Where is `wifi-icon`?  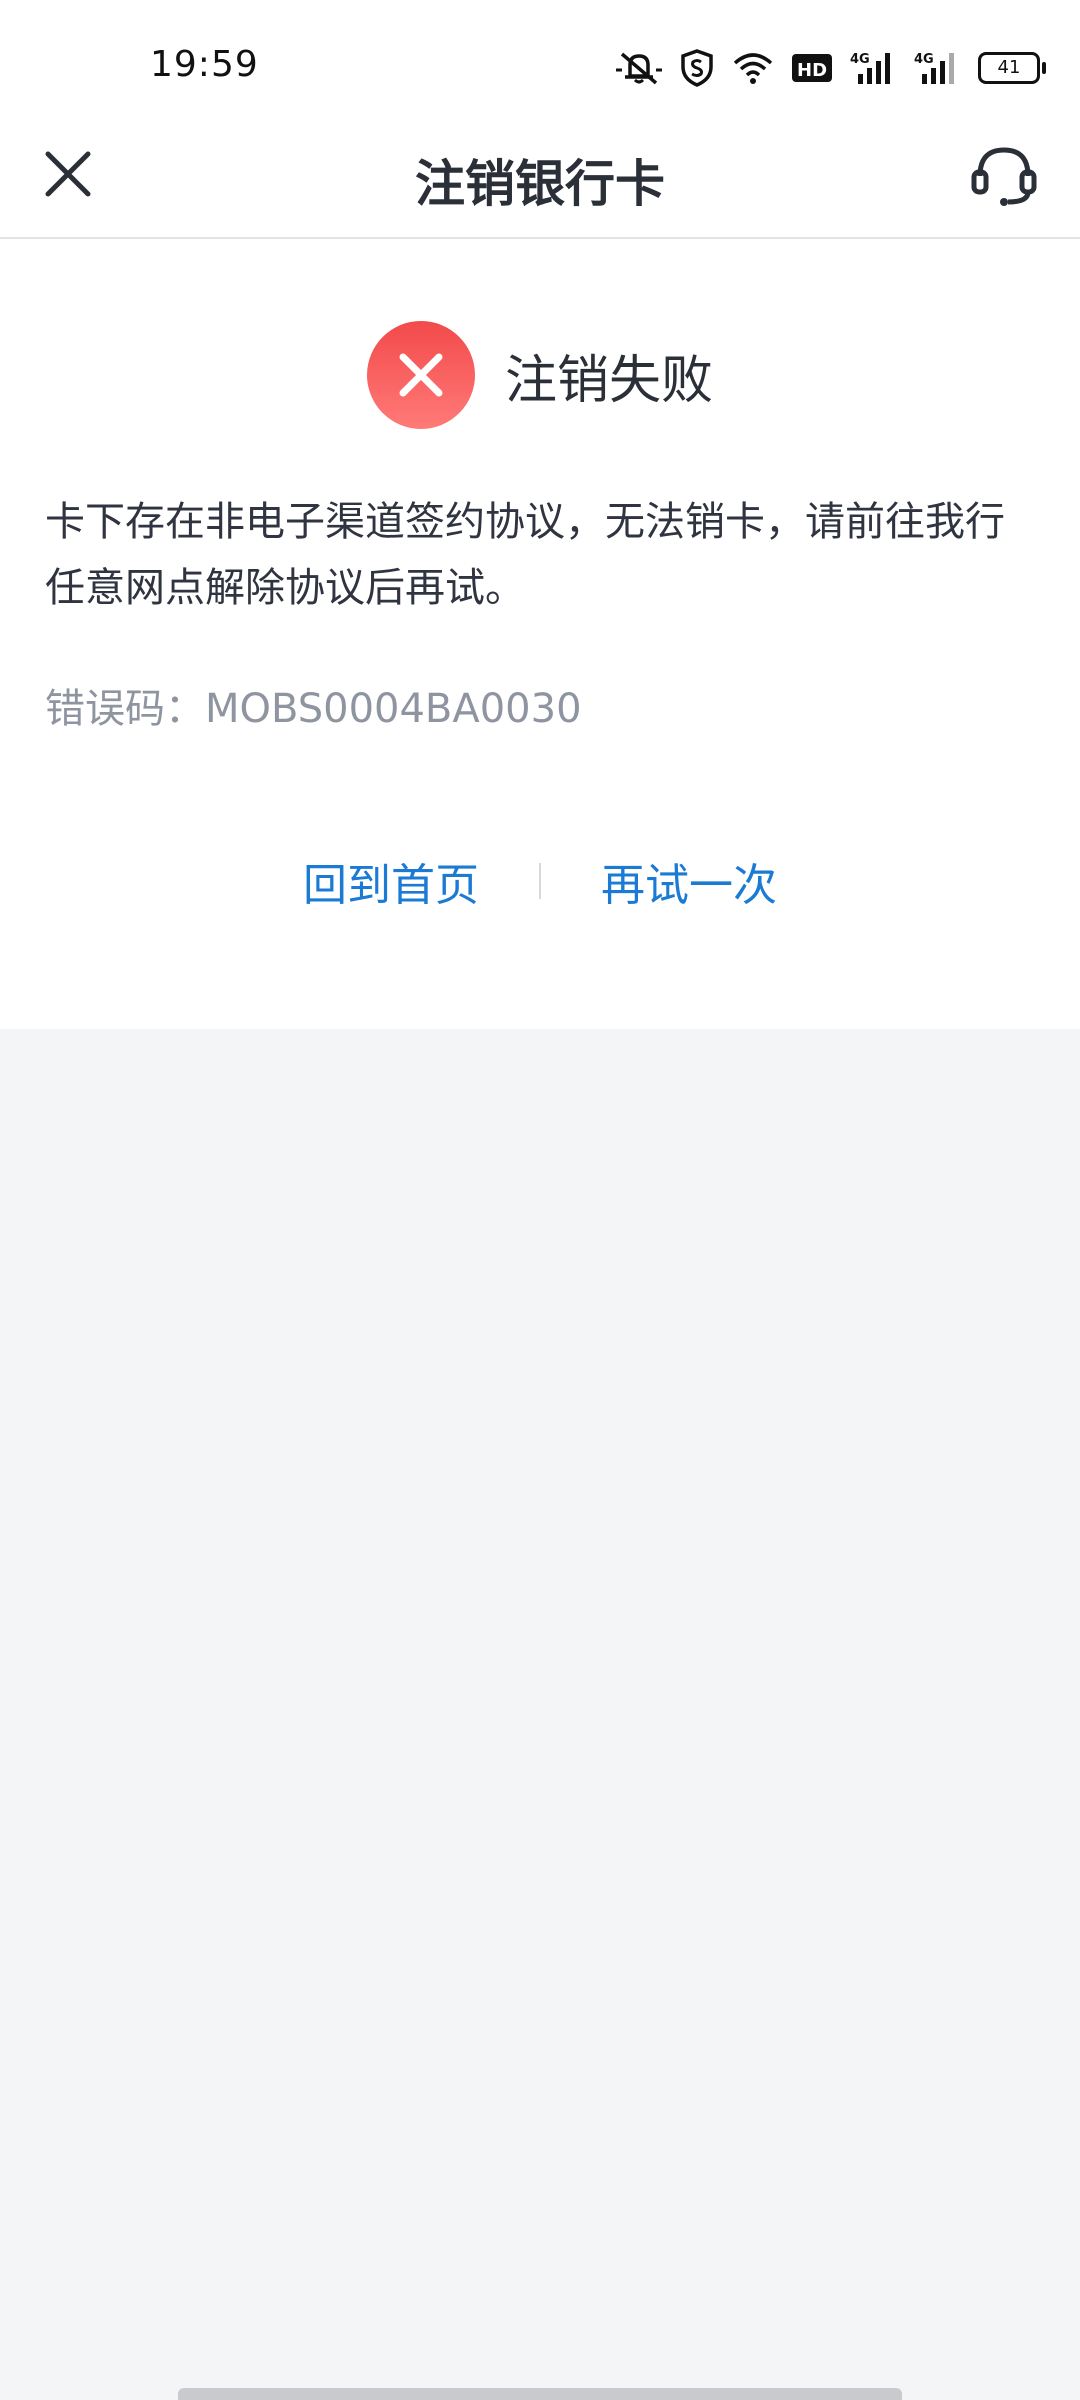 wifi-icon is located at coordinates (753, 68).